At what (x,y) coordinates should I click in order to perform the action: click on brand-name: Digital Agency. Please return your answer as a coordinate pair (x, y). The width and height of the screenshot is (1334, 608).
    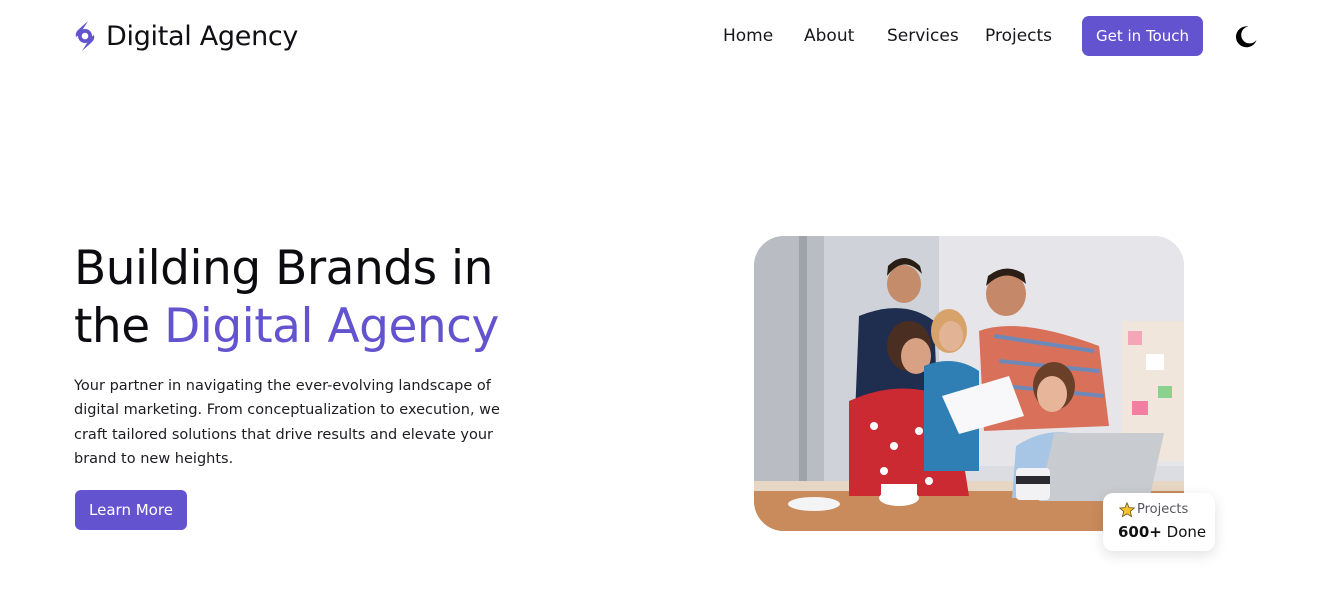
    Looking at the image, I should click on (202, 36).